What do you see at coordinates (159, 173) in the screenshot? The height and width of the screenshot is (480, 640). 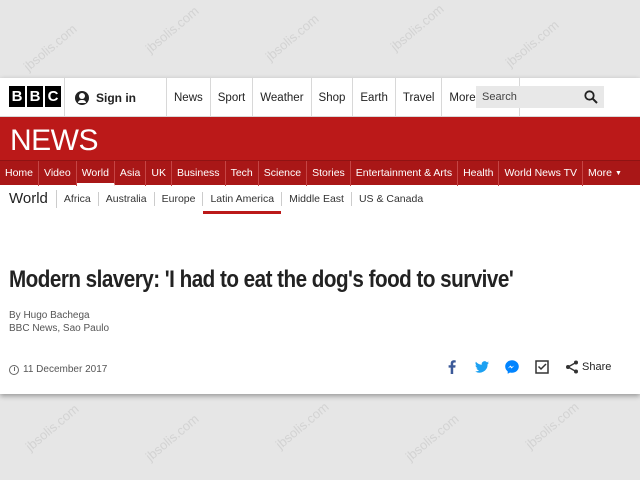 I see `section-item-uk: UK` at bounding box center [159, 173].